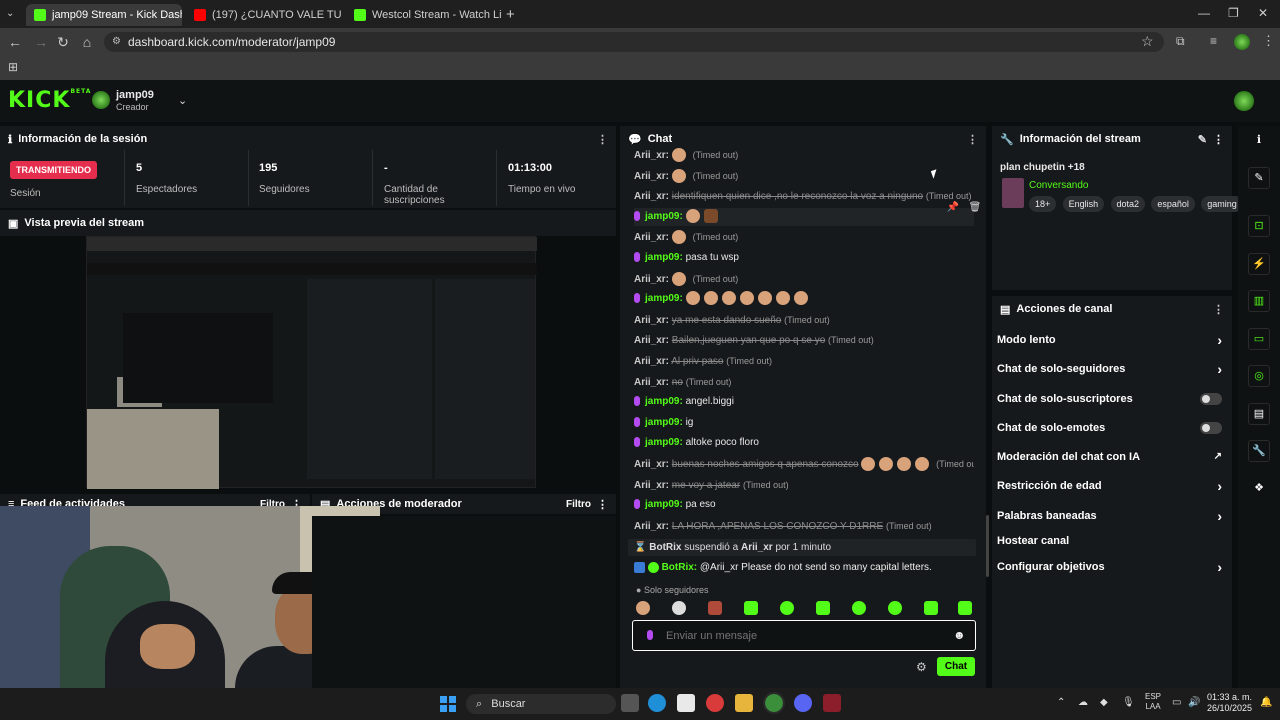 The width and height of the screenshot is (1280, 720). Describe the element at coordinates (1259, 451) in the screenshot. I see `wrench-icon: 🔧` at that location.